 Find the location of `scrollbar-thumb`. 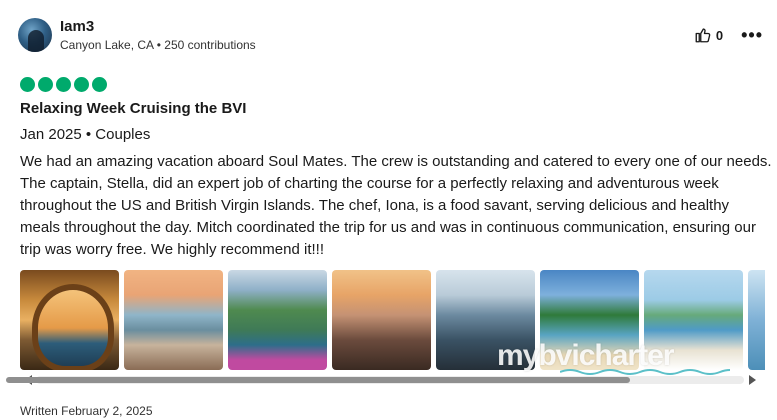

scrollbar-thumb is located at coordinates (318, 380).